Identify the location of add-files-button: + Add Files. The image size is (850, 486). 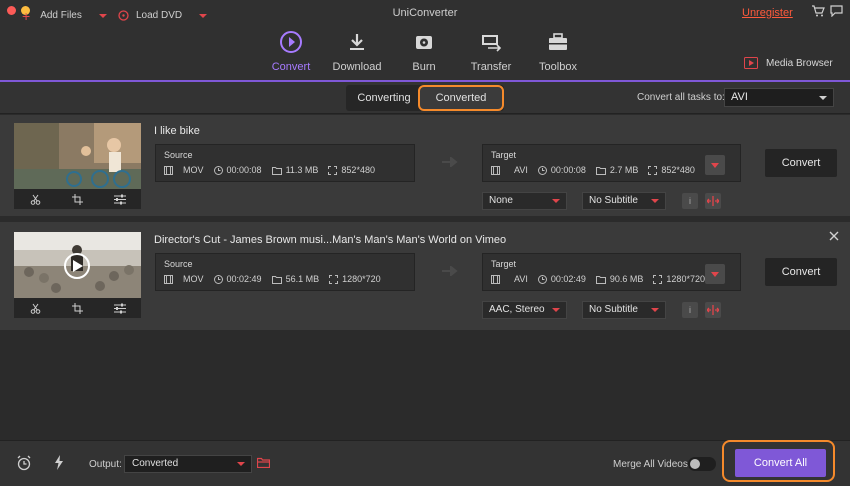
(64, 15).